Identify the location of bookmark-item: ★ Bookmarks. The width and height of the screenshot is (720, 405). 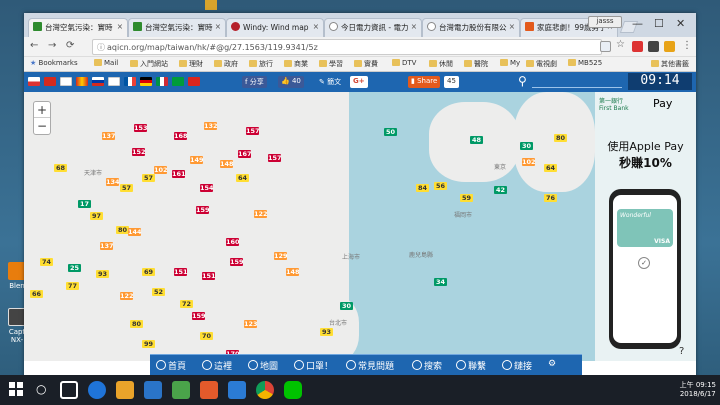
(54, 63).